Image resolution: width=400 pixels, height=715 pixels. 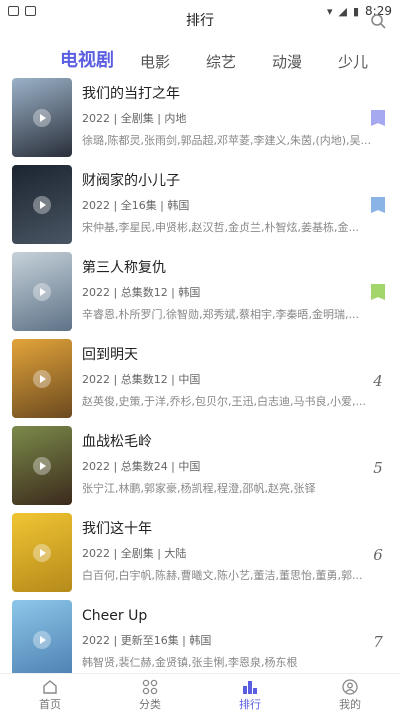 What do you see at coordinates (115, 616) in the screenshot?
I see `item-title: Cheer Up` at bounding box center [115, 616].